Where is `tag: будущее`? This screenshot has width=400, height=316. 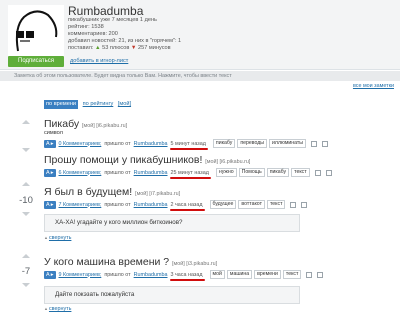
tag: будущее is located at coordinates (223, 204).